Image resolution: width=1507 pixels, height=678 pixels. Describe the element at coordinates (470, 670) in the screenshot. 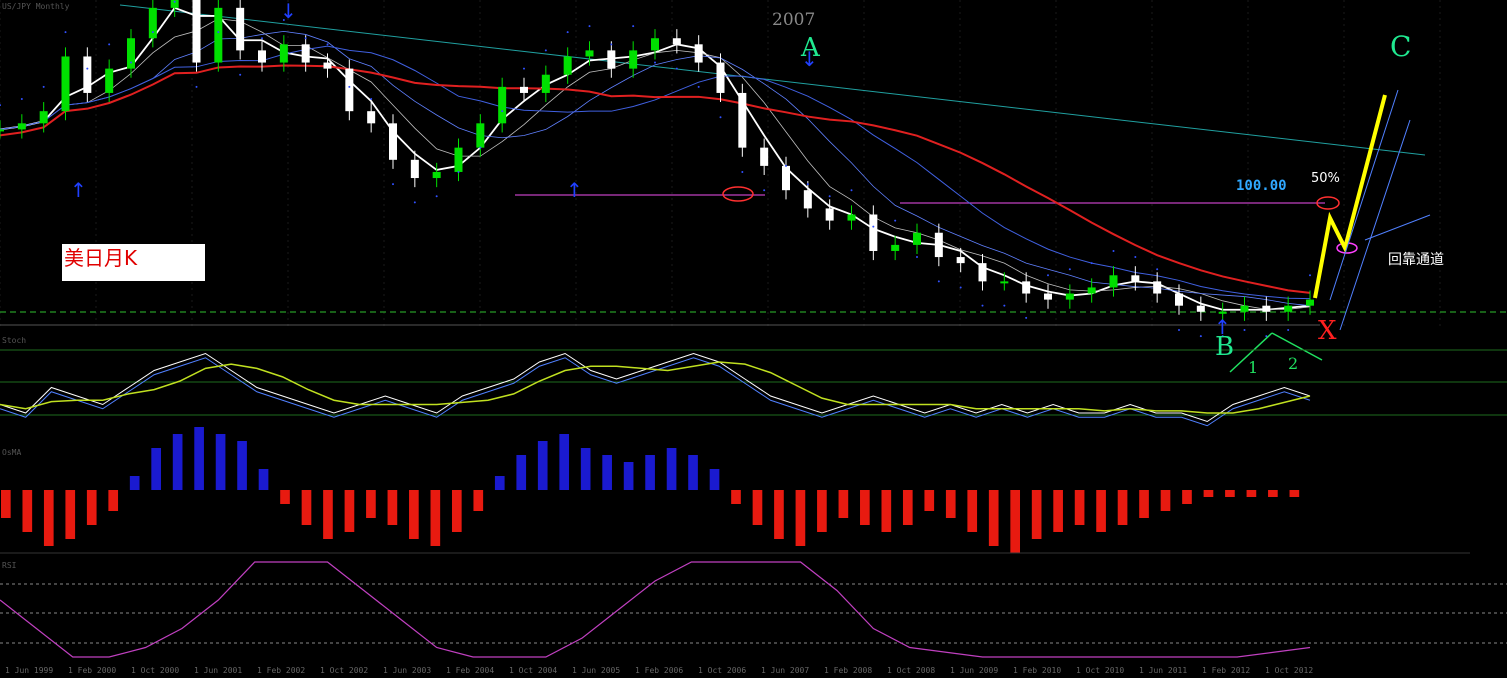

I see `x-tick-label: 1 Feb 2004` at that location.